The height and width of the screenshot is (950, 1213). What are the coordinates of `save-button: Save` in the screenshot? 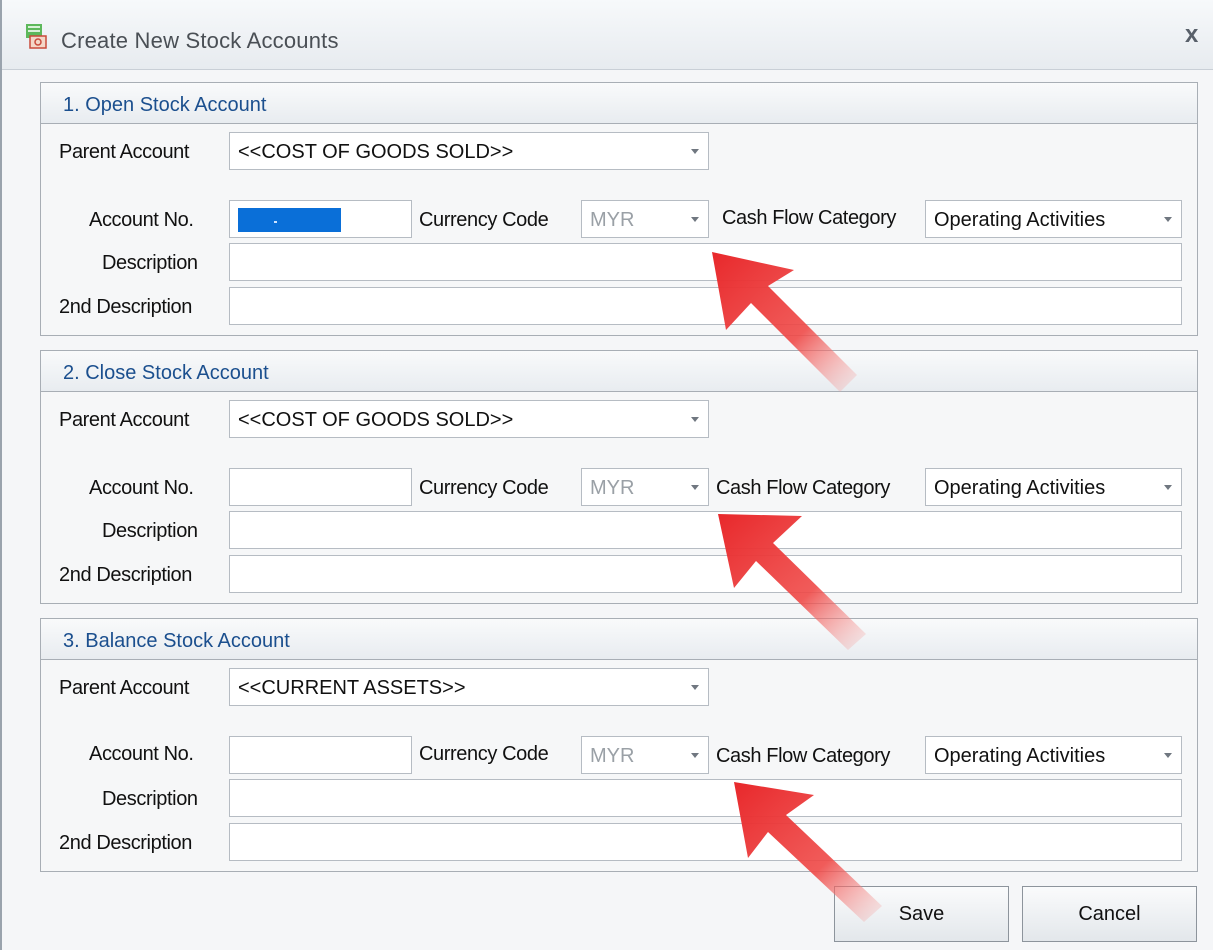 It's located at (921, 914).